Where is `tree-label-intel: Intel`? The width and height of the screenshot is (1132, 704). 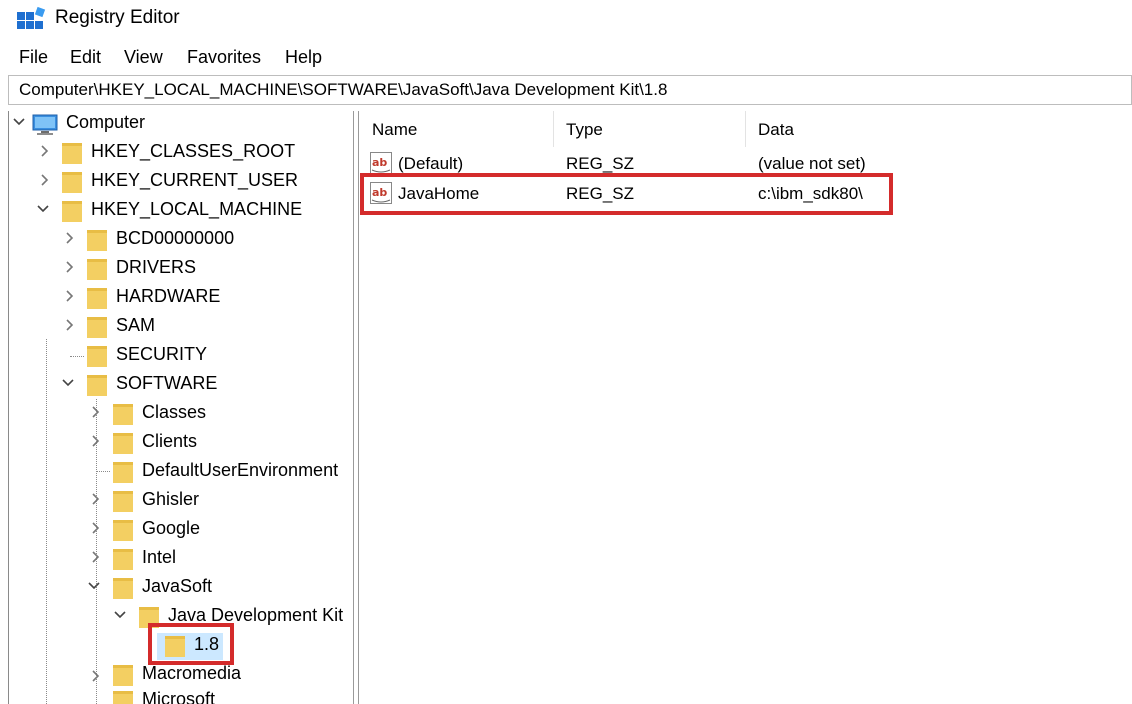 tree-label-intel: Intel is located at coordinates (159, 557).